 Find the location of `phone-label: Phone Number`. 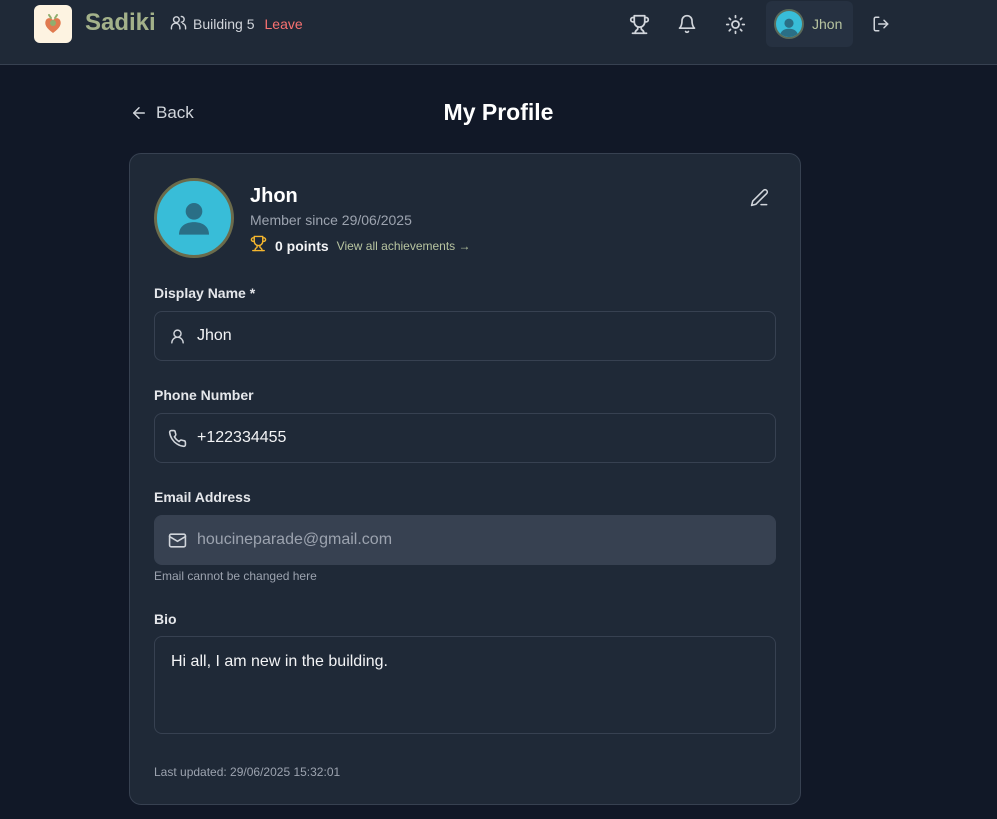

phone-label: Phone Number is located at coordinates (204, 395).